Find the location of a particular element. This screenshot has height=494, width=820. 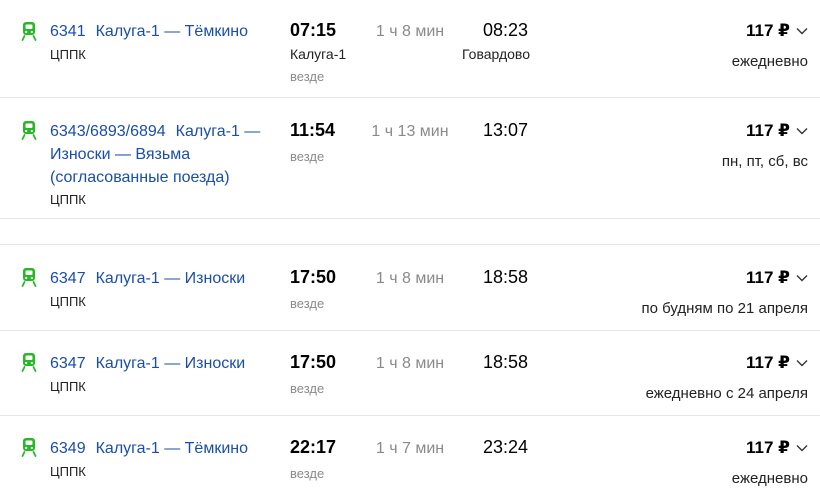

schedule-days: пн, пт, сб, вс is located at coordinates (764, 161).